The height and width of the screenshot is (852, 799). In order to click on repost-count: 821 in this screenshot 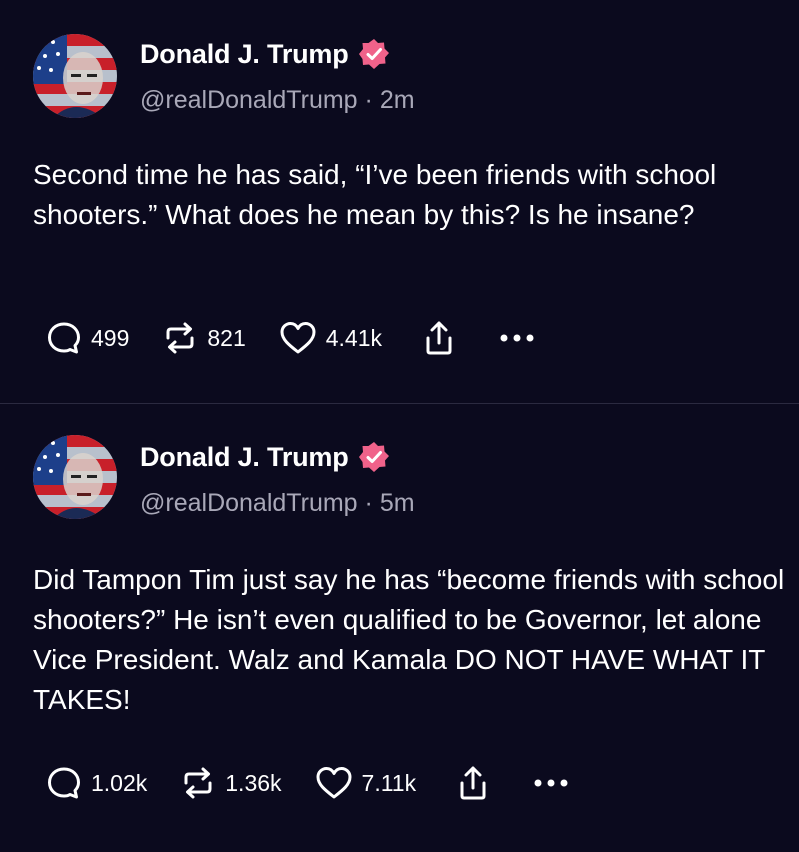, I will do `click(226, 337)`.